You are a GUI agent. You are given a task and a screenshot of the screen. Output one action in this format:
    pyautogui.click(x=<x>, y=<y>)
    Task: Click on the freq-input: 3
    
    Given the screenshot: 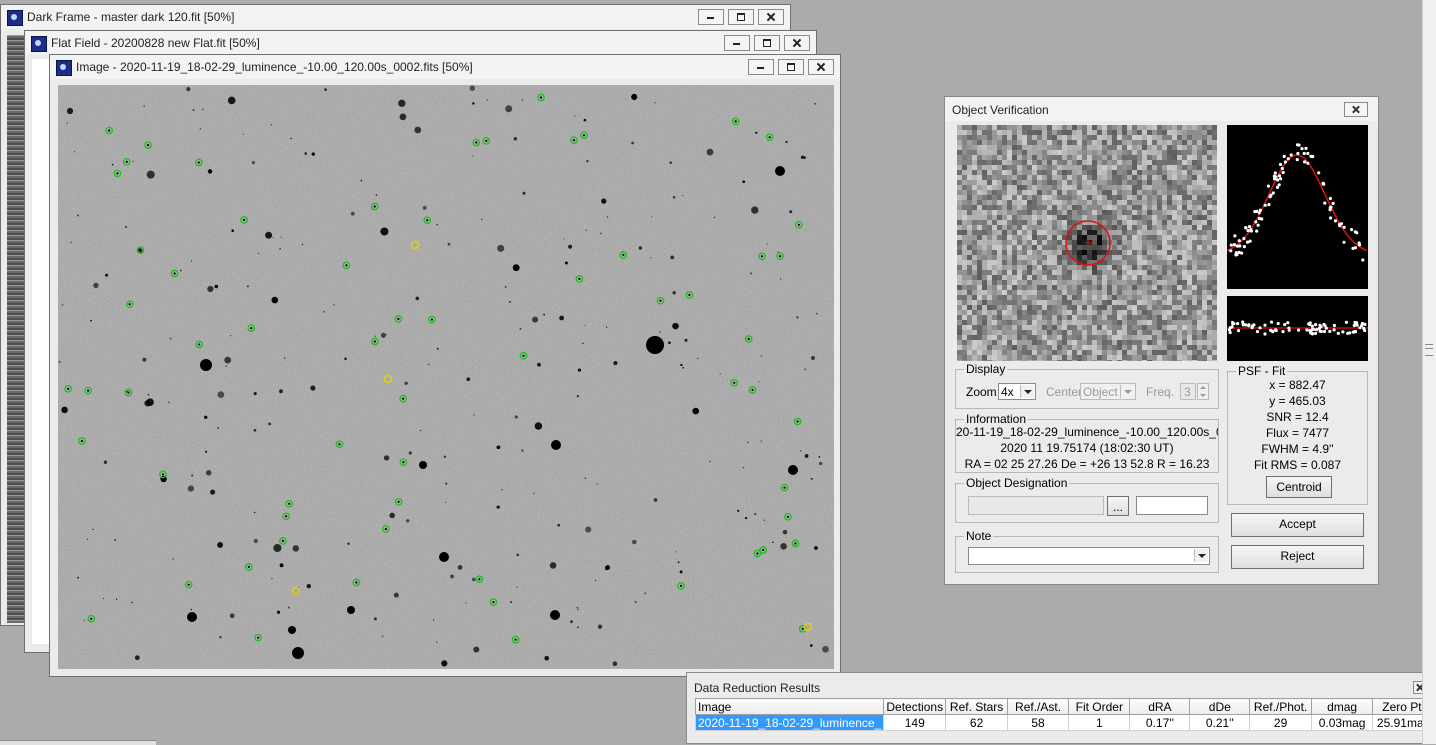 What is the action you would take?
    pyautogui.click(x=1188, y=391)
    